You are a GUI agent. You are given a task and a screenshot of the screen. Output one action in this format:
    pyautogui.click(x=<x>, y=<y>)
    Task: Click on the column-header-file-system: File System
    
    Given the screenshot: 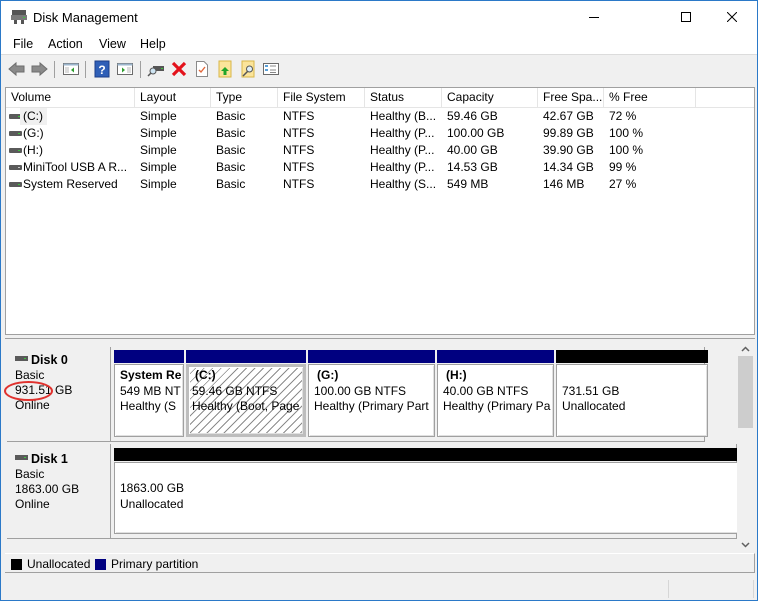 What is the action you would take?
    pyautogui.click(x=321, y=97)
    